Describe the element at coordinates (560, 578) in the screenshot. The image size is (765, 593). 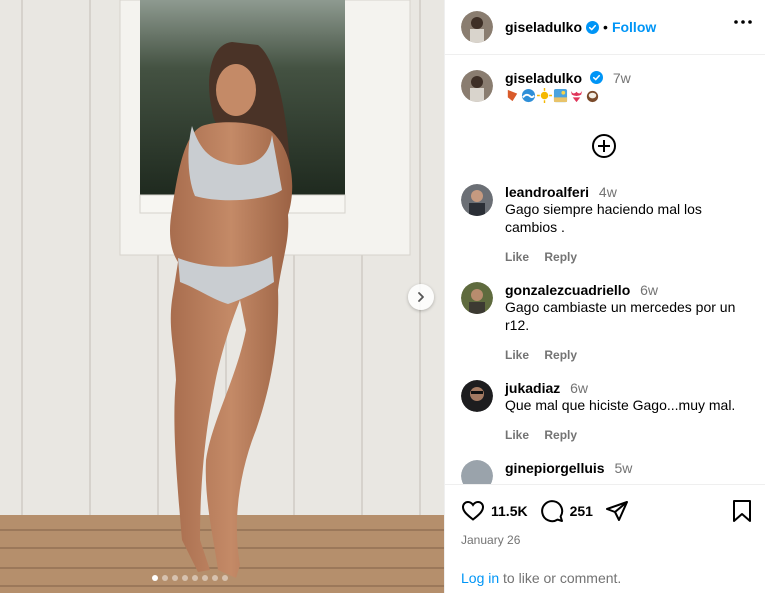
I see `login-prompt-text: to like or comment.` at that location.